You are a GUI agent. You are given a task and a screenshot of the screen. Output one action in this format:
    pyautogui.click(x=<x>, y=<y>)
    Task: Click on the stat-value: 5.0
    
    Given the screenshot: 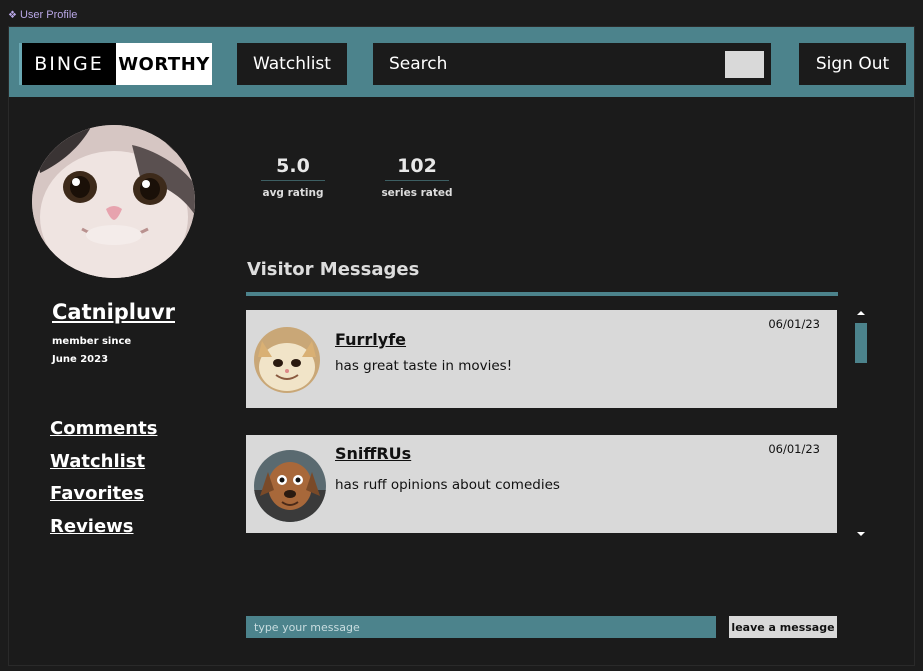 What is the action you would take?
    pyautogui.click(x=293, y=168)
    